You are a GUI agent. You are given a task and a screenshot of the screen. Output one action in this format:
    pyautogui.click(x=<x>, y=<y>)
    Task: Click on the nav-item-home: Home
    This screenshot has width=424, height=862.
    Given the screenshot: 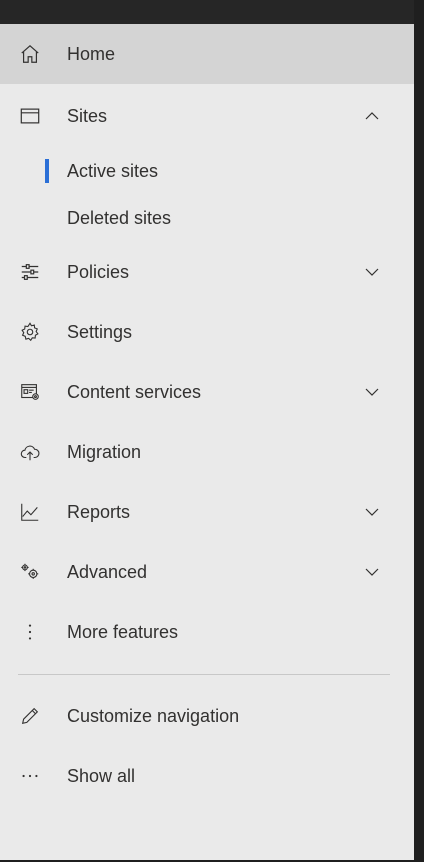 What is the action you would take?
    pyautogui.click(x=207, y=54)
    